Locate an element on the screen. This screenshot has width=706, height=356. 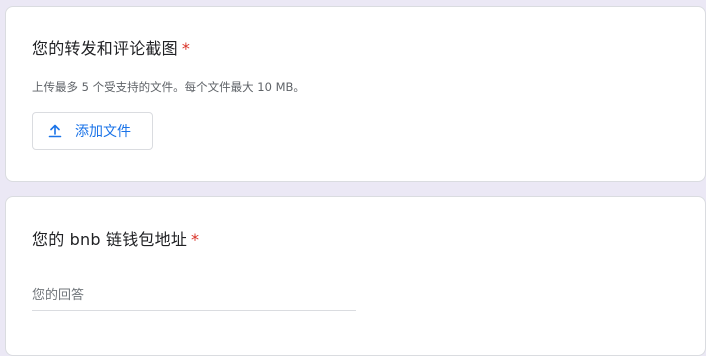
question-title: 您的 bnb 链钱包地址 * is located at coordinates (115, 238).